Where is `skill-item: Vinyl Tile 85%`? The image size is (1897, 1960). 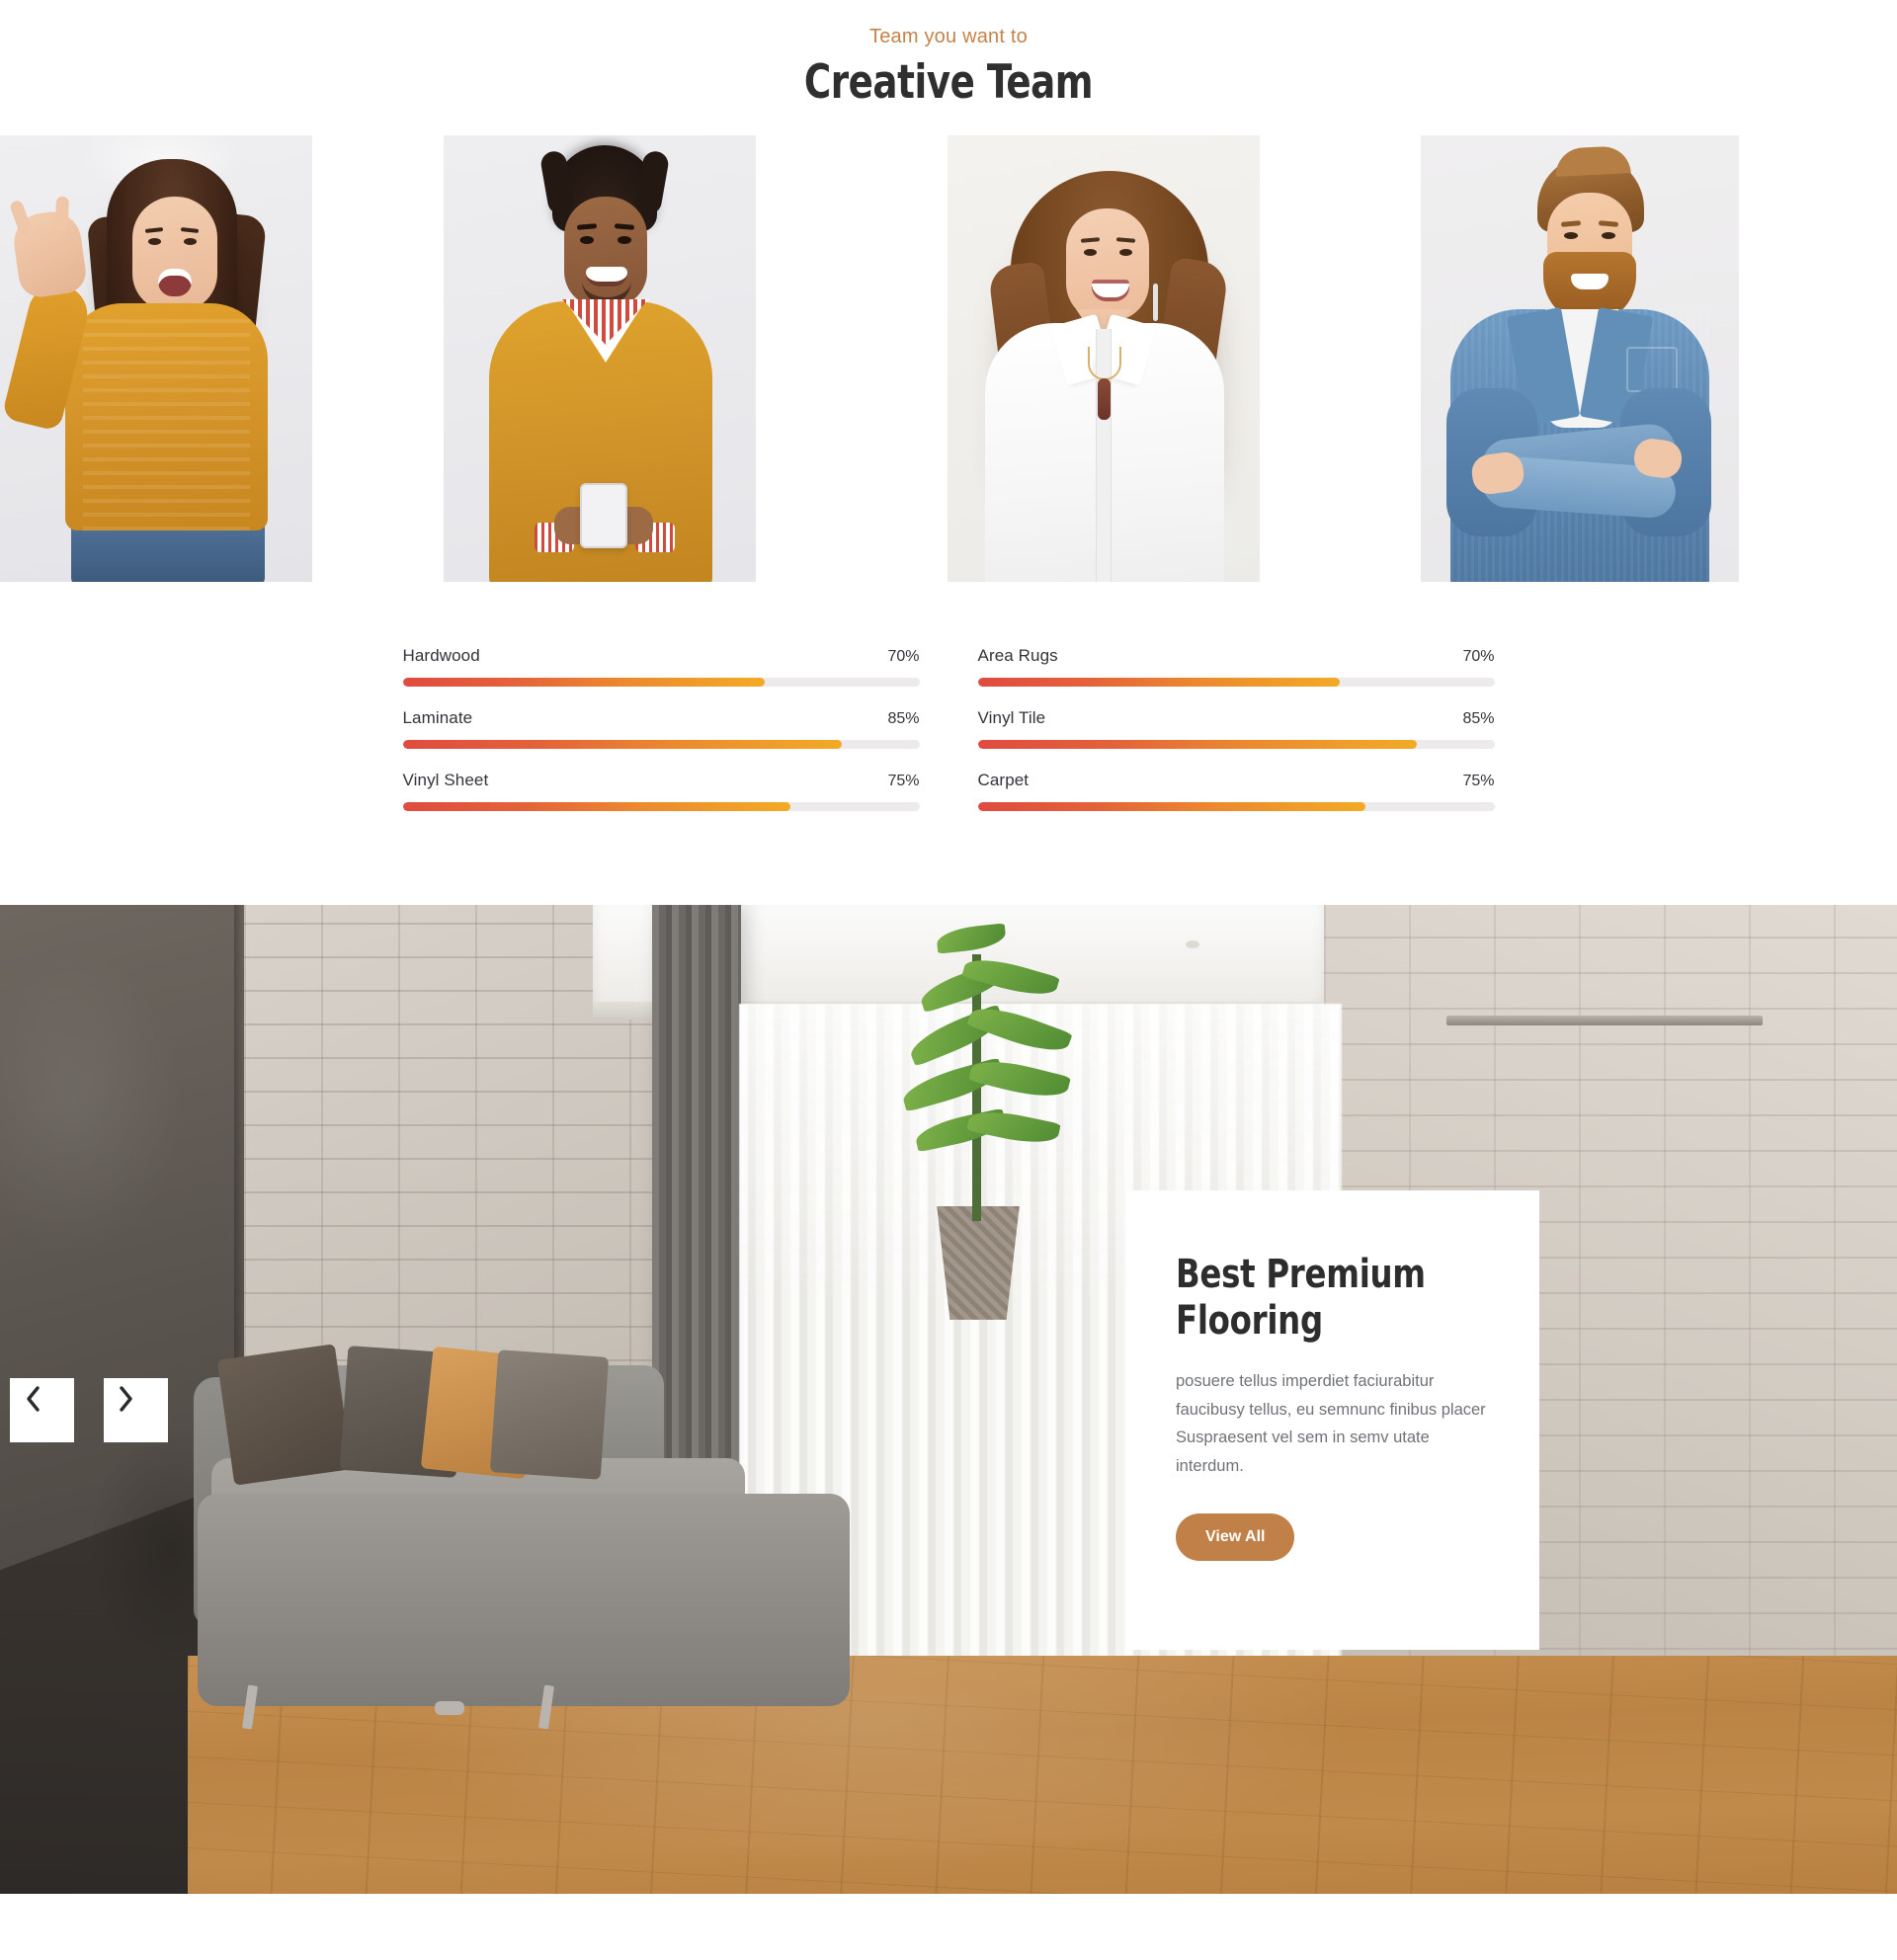
skill-item: Vinyl Tile 85% is located at coordinates (1236, 728).